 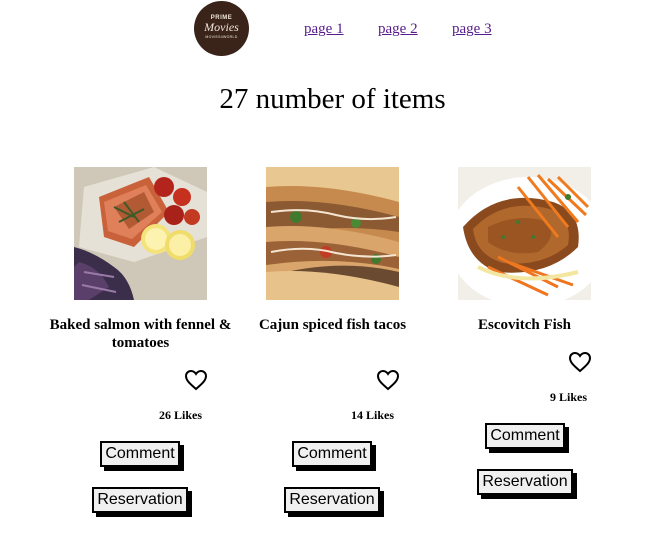 What do you see at coordinates (373, 415) in the screenshot?
I see `likes-count: 14 Likes` at bounding box center [373, 415].